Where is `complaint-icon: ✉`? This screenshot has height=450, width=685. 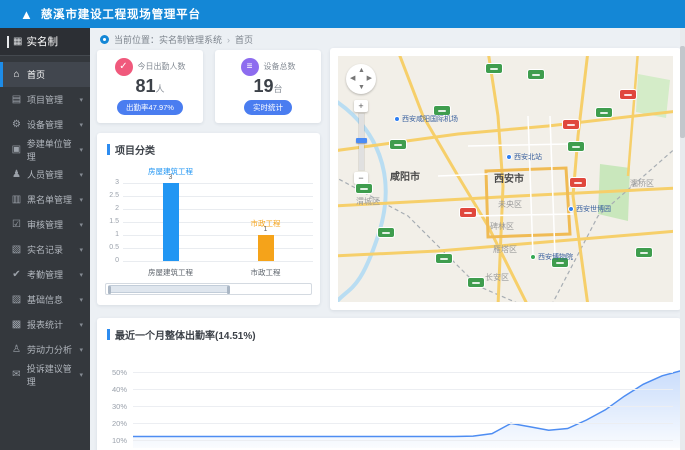 complaint-icon: ✉ is located at coordinates (16, 374).